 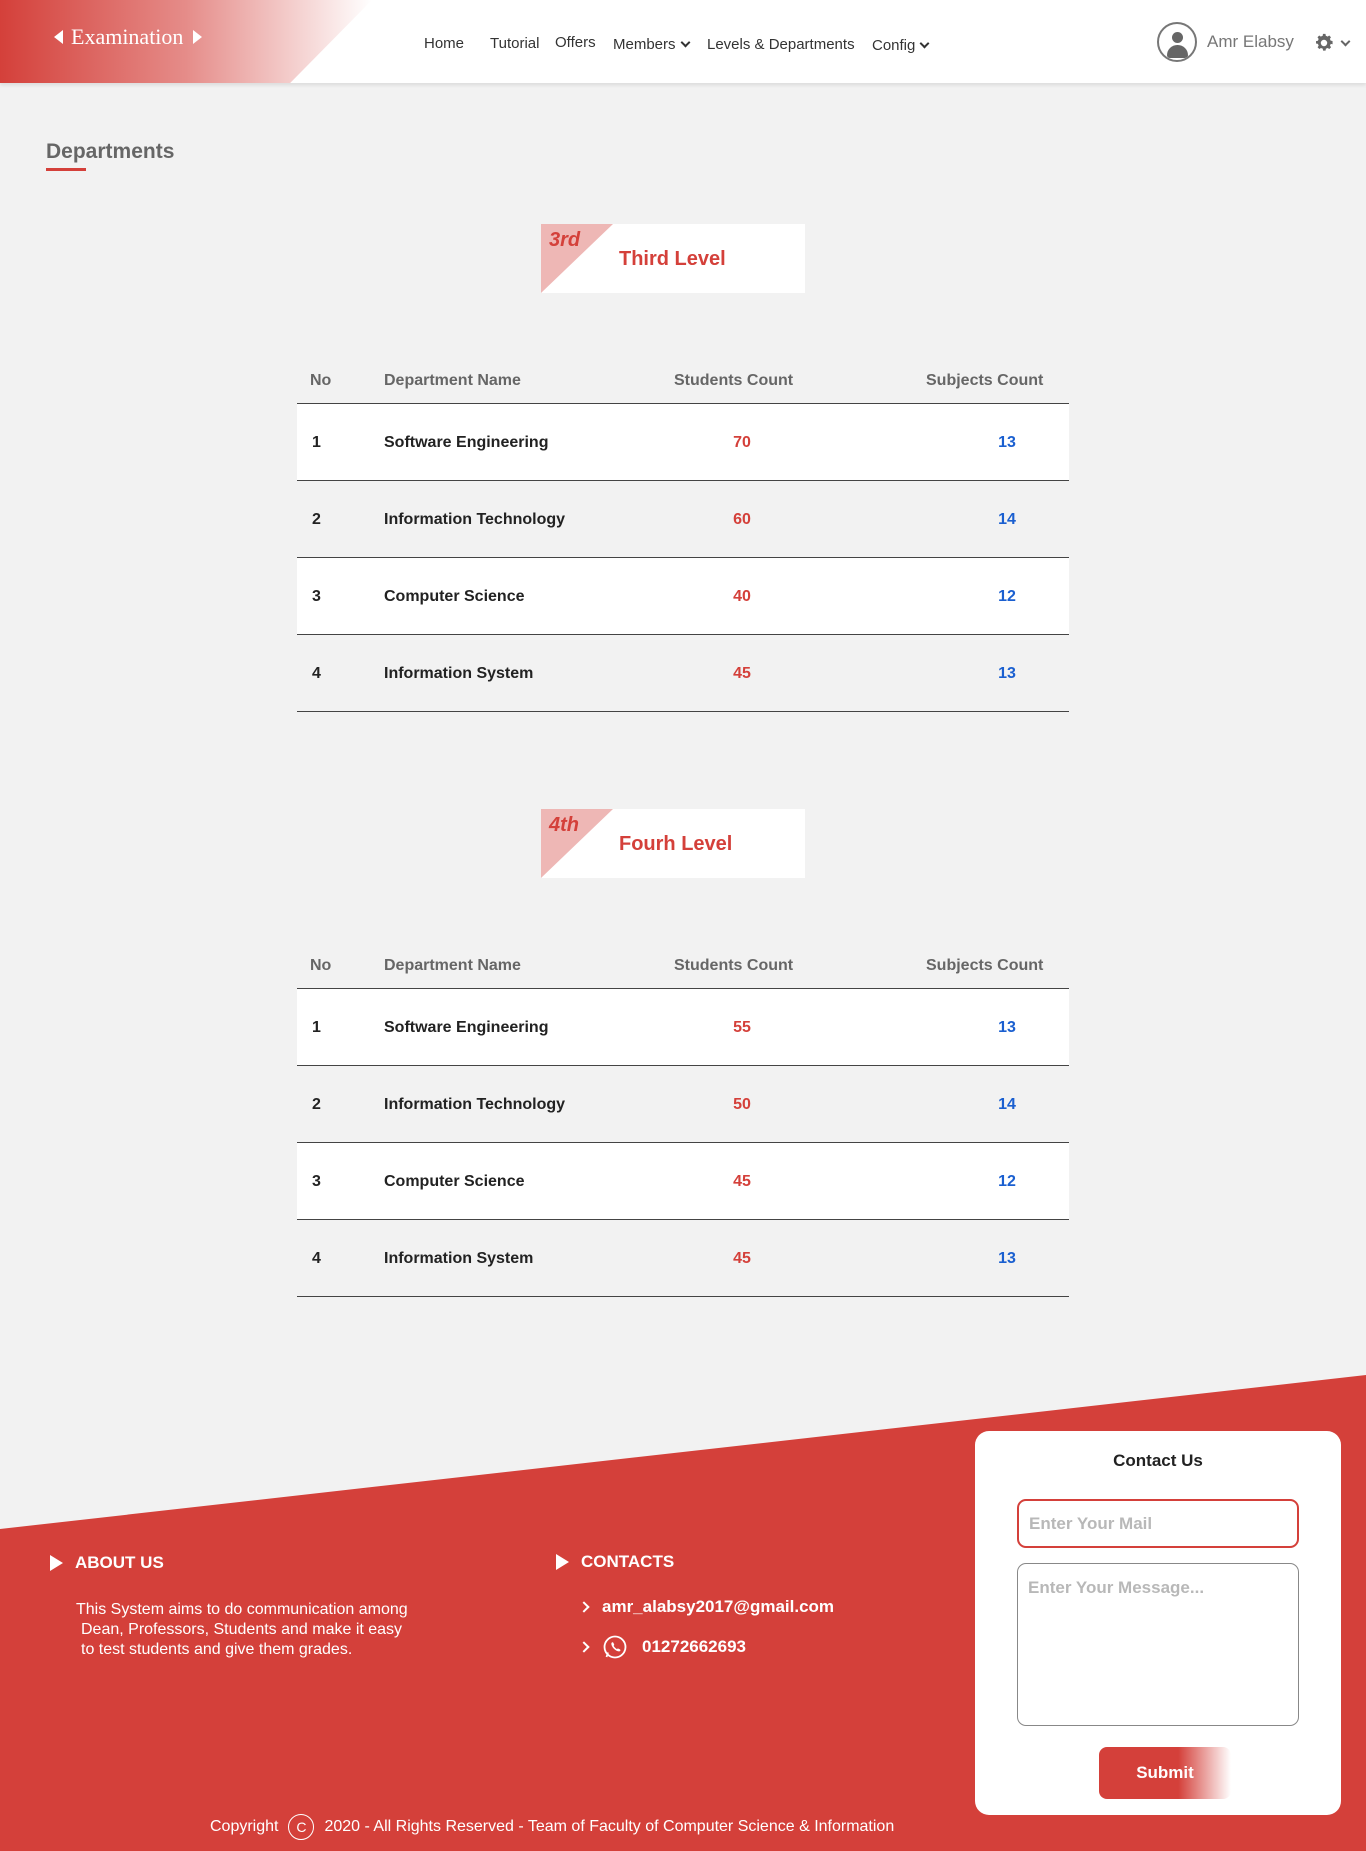 I want to click on email-field, so click(x=1158, y=1523).